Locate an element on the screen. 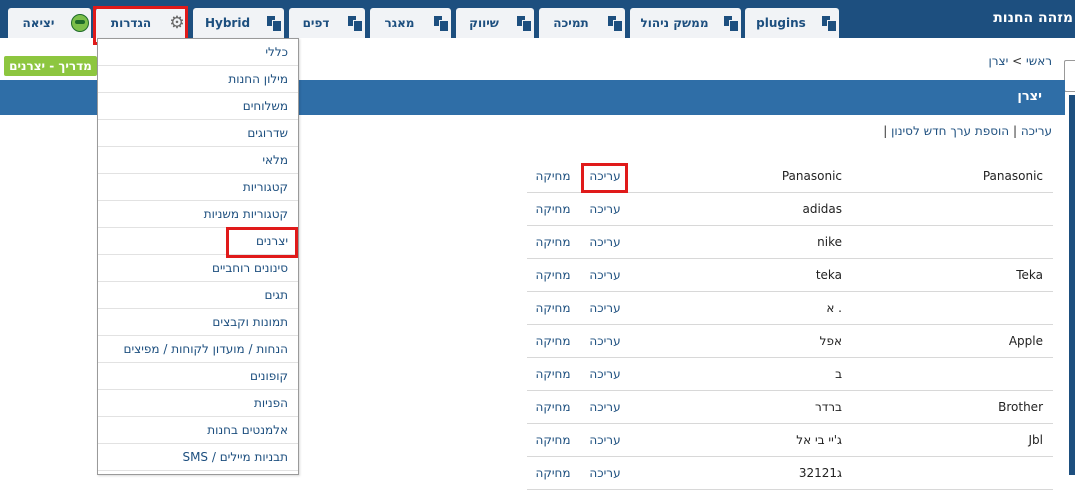 The height and width of the screenshot is (490, 1075). table-row: מחיקה עריכה אפל Apple is located at coordinates (790, 341).